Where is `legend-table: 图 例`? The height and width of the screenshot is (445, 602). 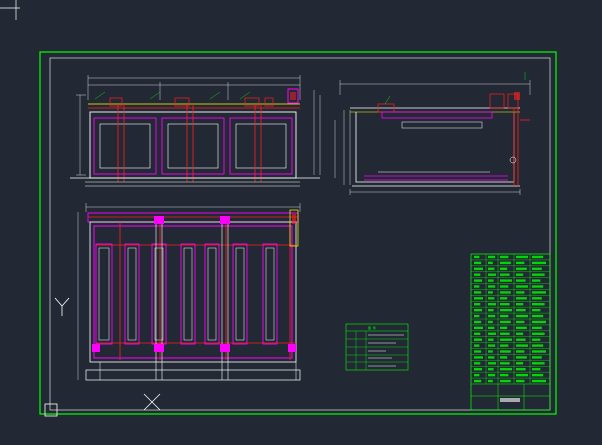 legend-table: 图 例 is located at coordinates (377, 347).